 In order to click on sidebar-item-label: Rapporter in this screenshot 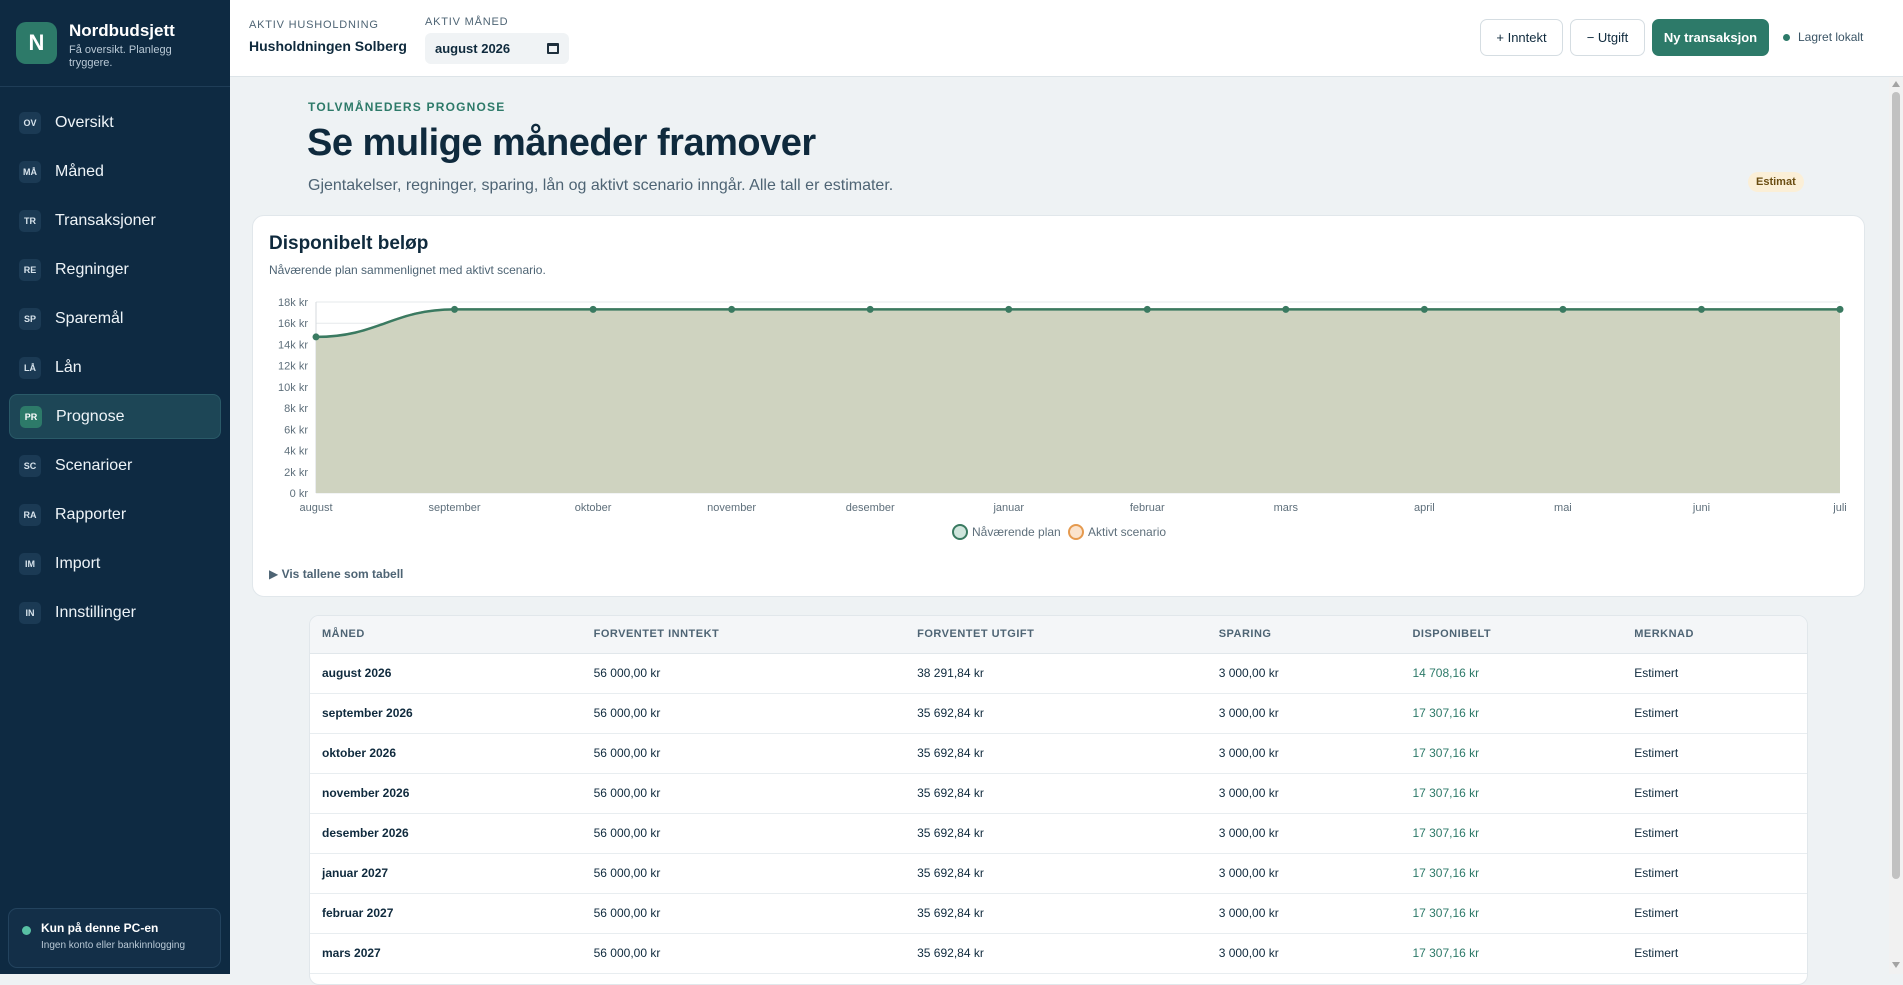, I will do `click(91, 514)`.